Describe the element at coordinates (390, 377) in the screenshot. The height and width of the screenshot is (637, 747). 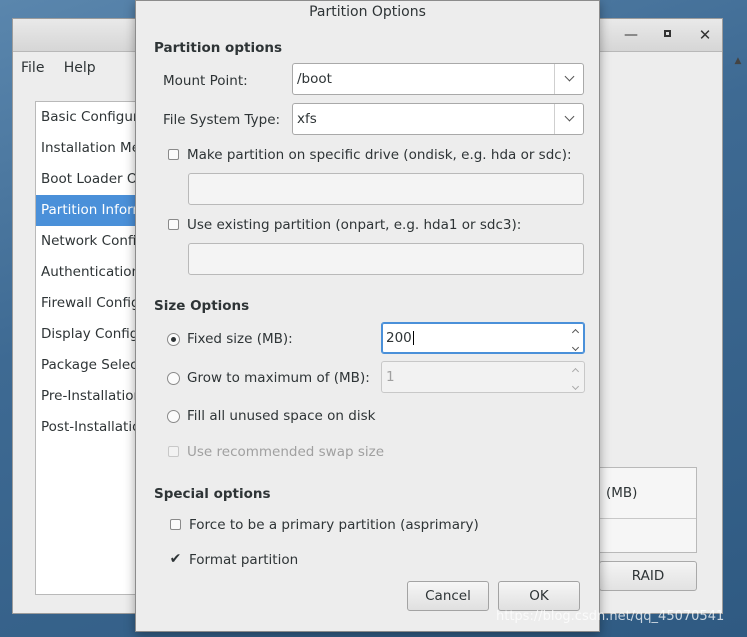
I see `grow-value: 1` at that location.